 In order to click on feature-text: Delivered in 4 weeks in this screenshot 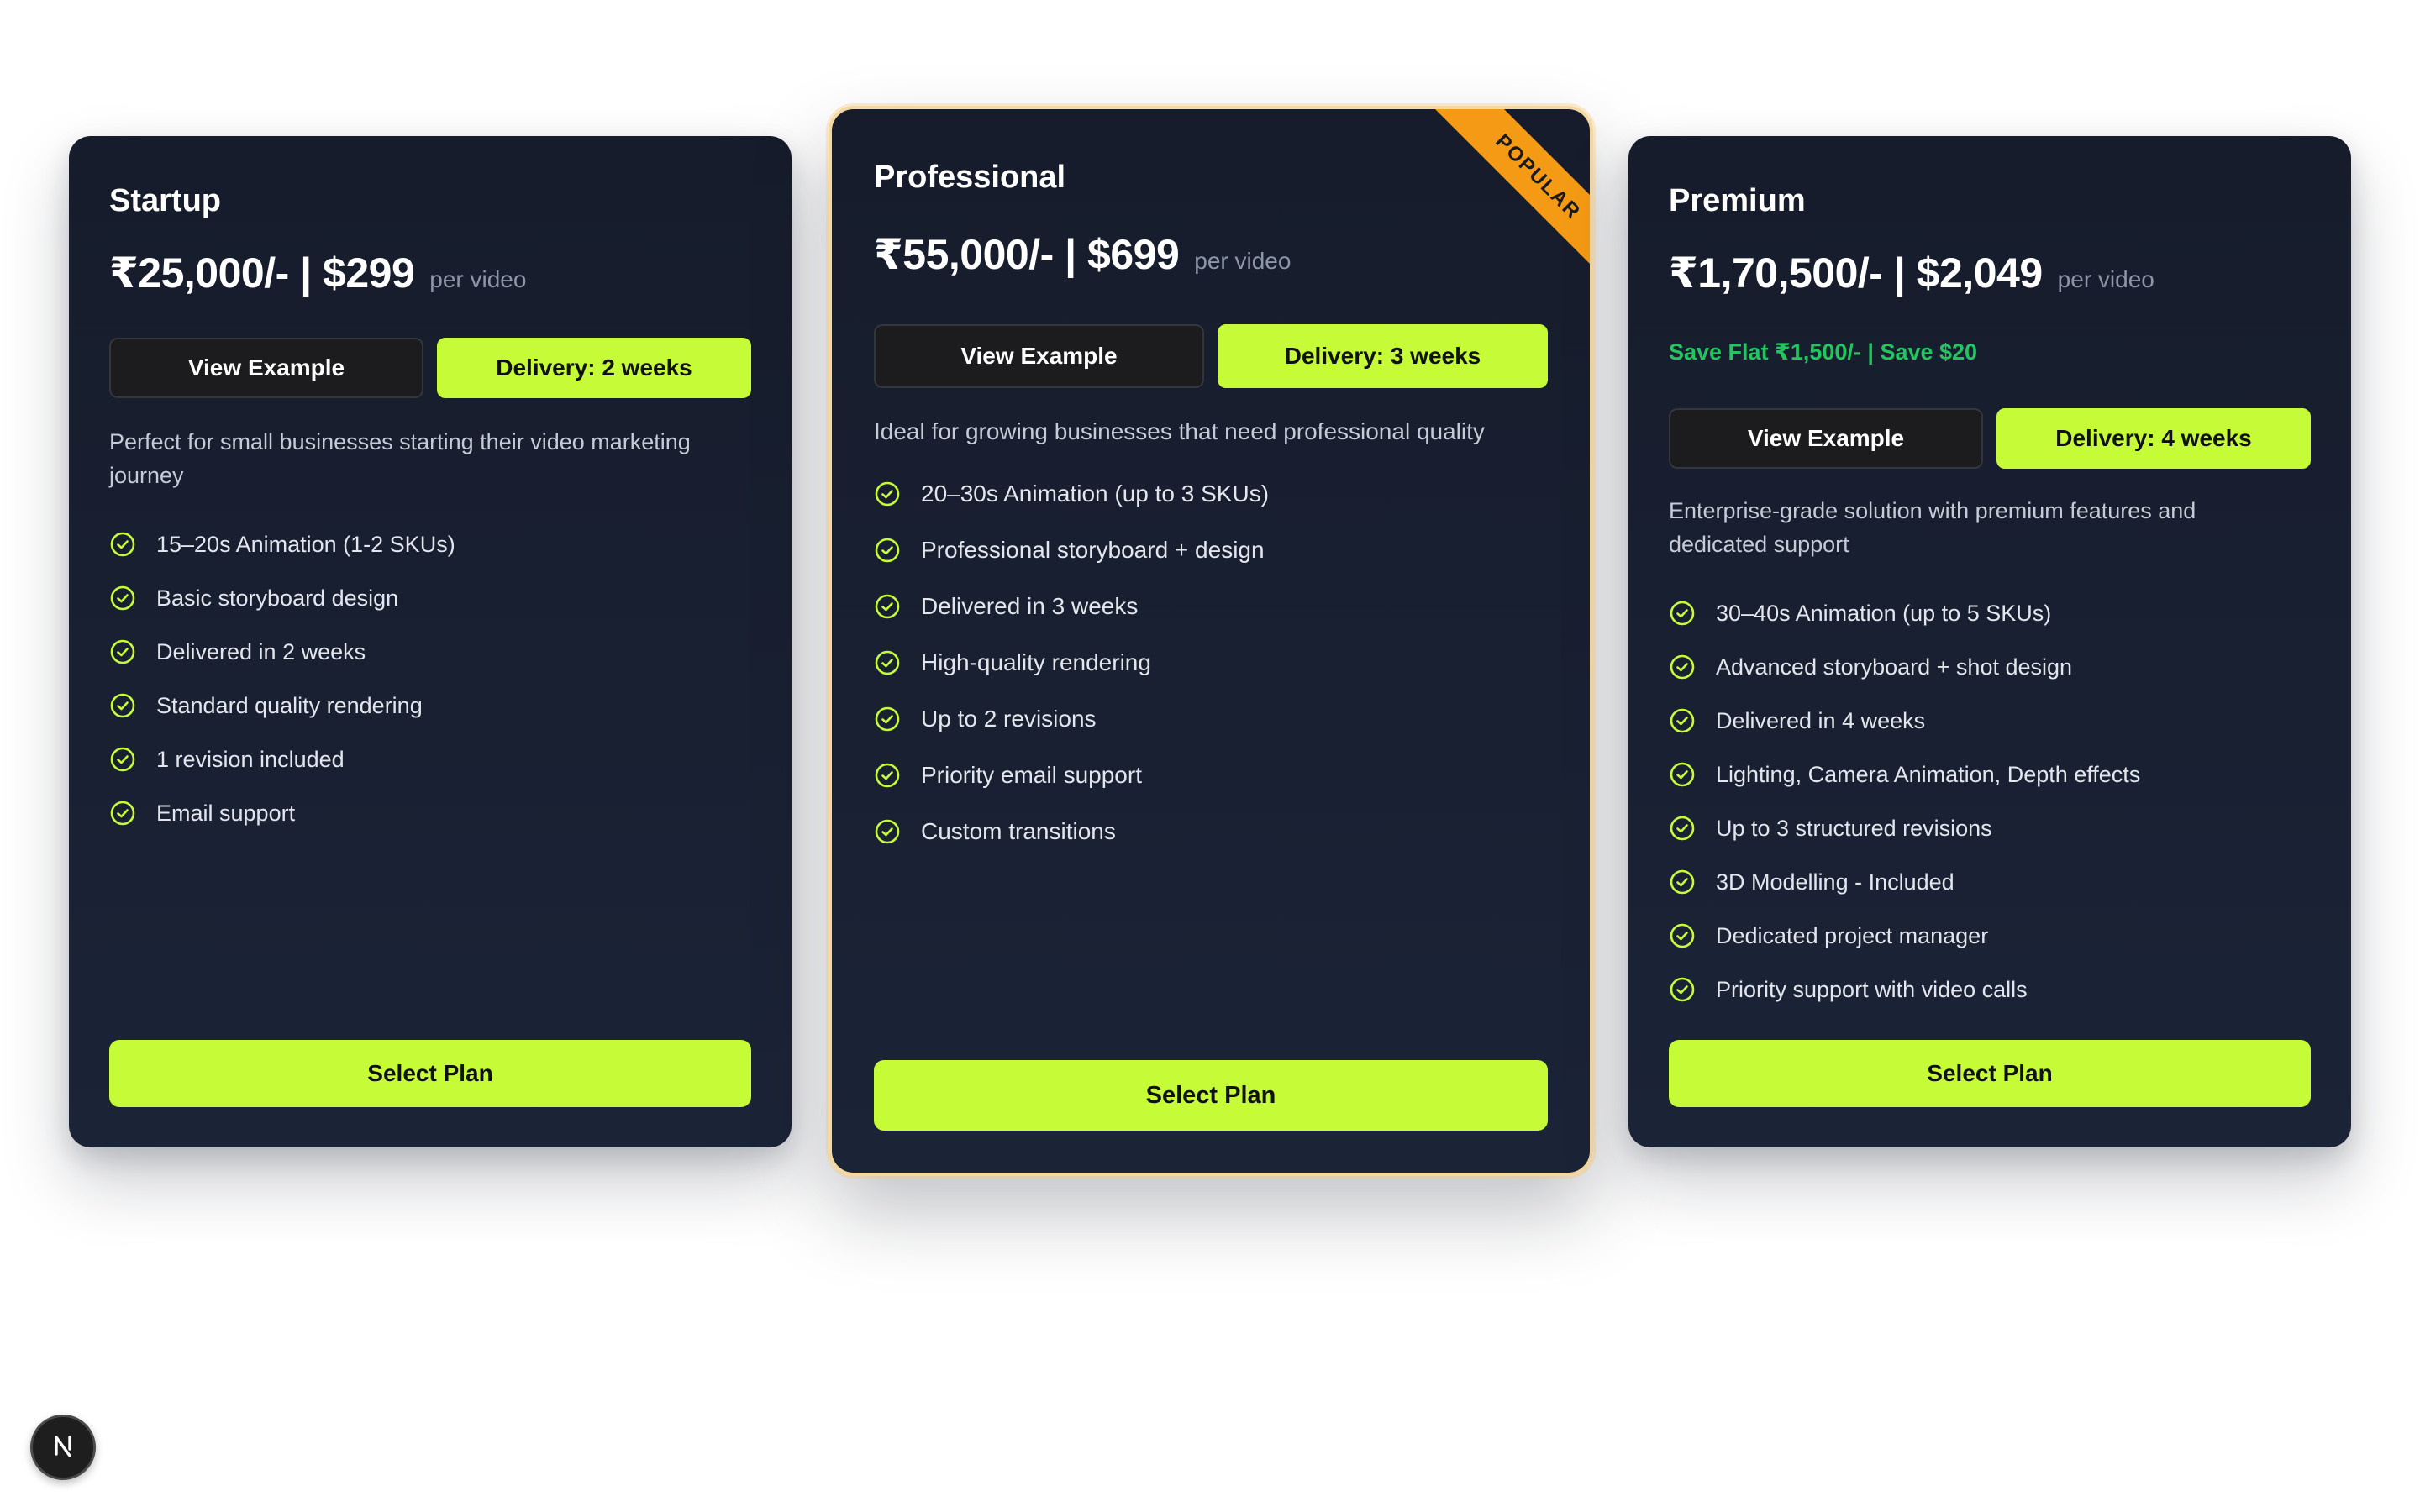, I will do `click(1821, 720)`.